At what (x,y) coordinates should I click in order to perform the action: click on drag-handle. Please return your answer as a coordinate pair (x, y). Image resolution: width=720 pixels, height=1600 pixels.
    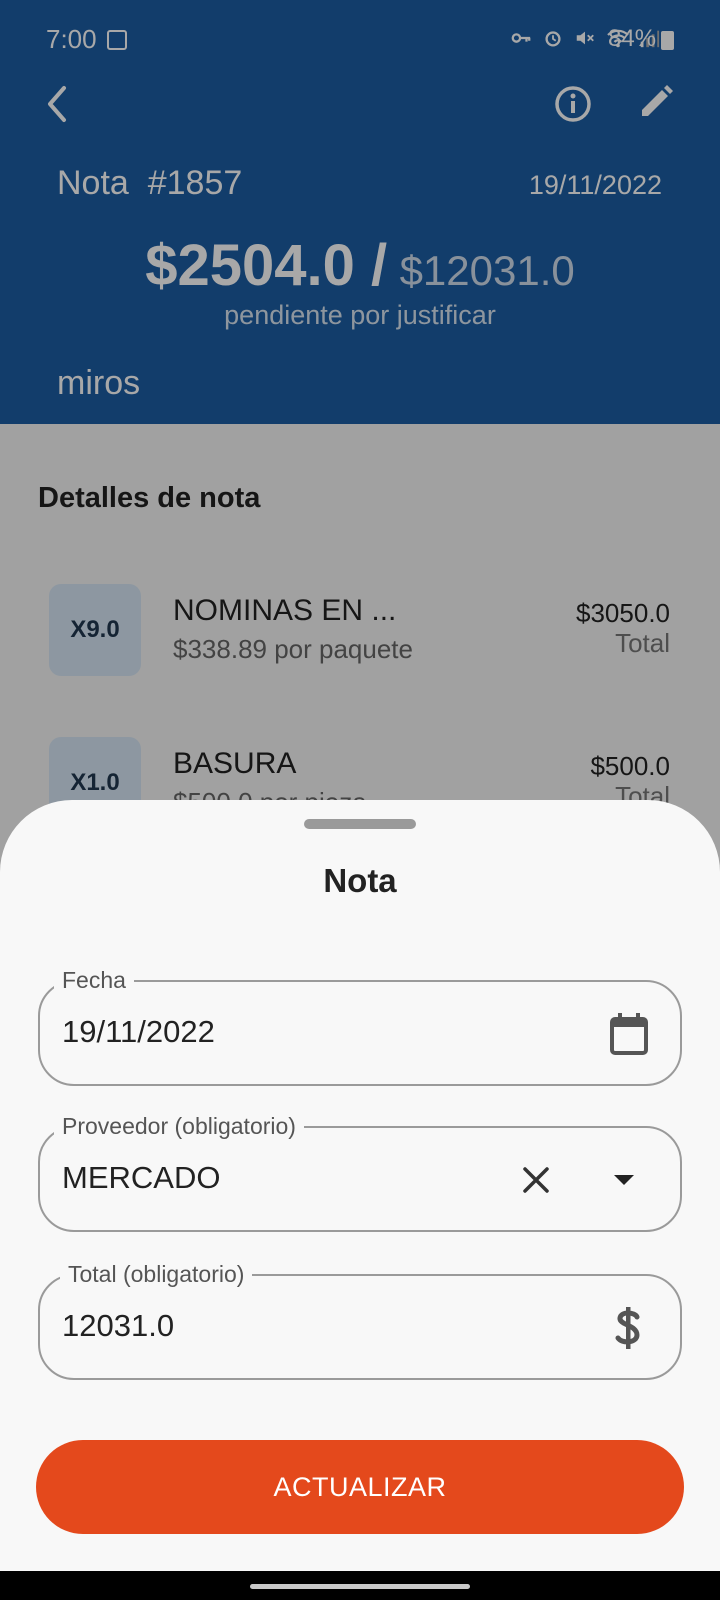
    Looking at the image, I should click on (360, 824).